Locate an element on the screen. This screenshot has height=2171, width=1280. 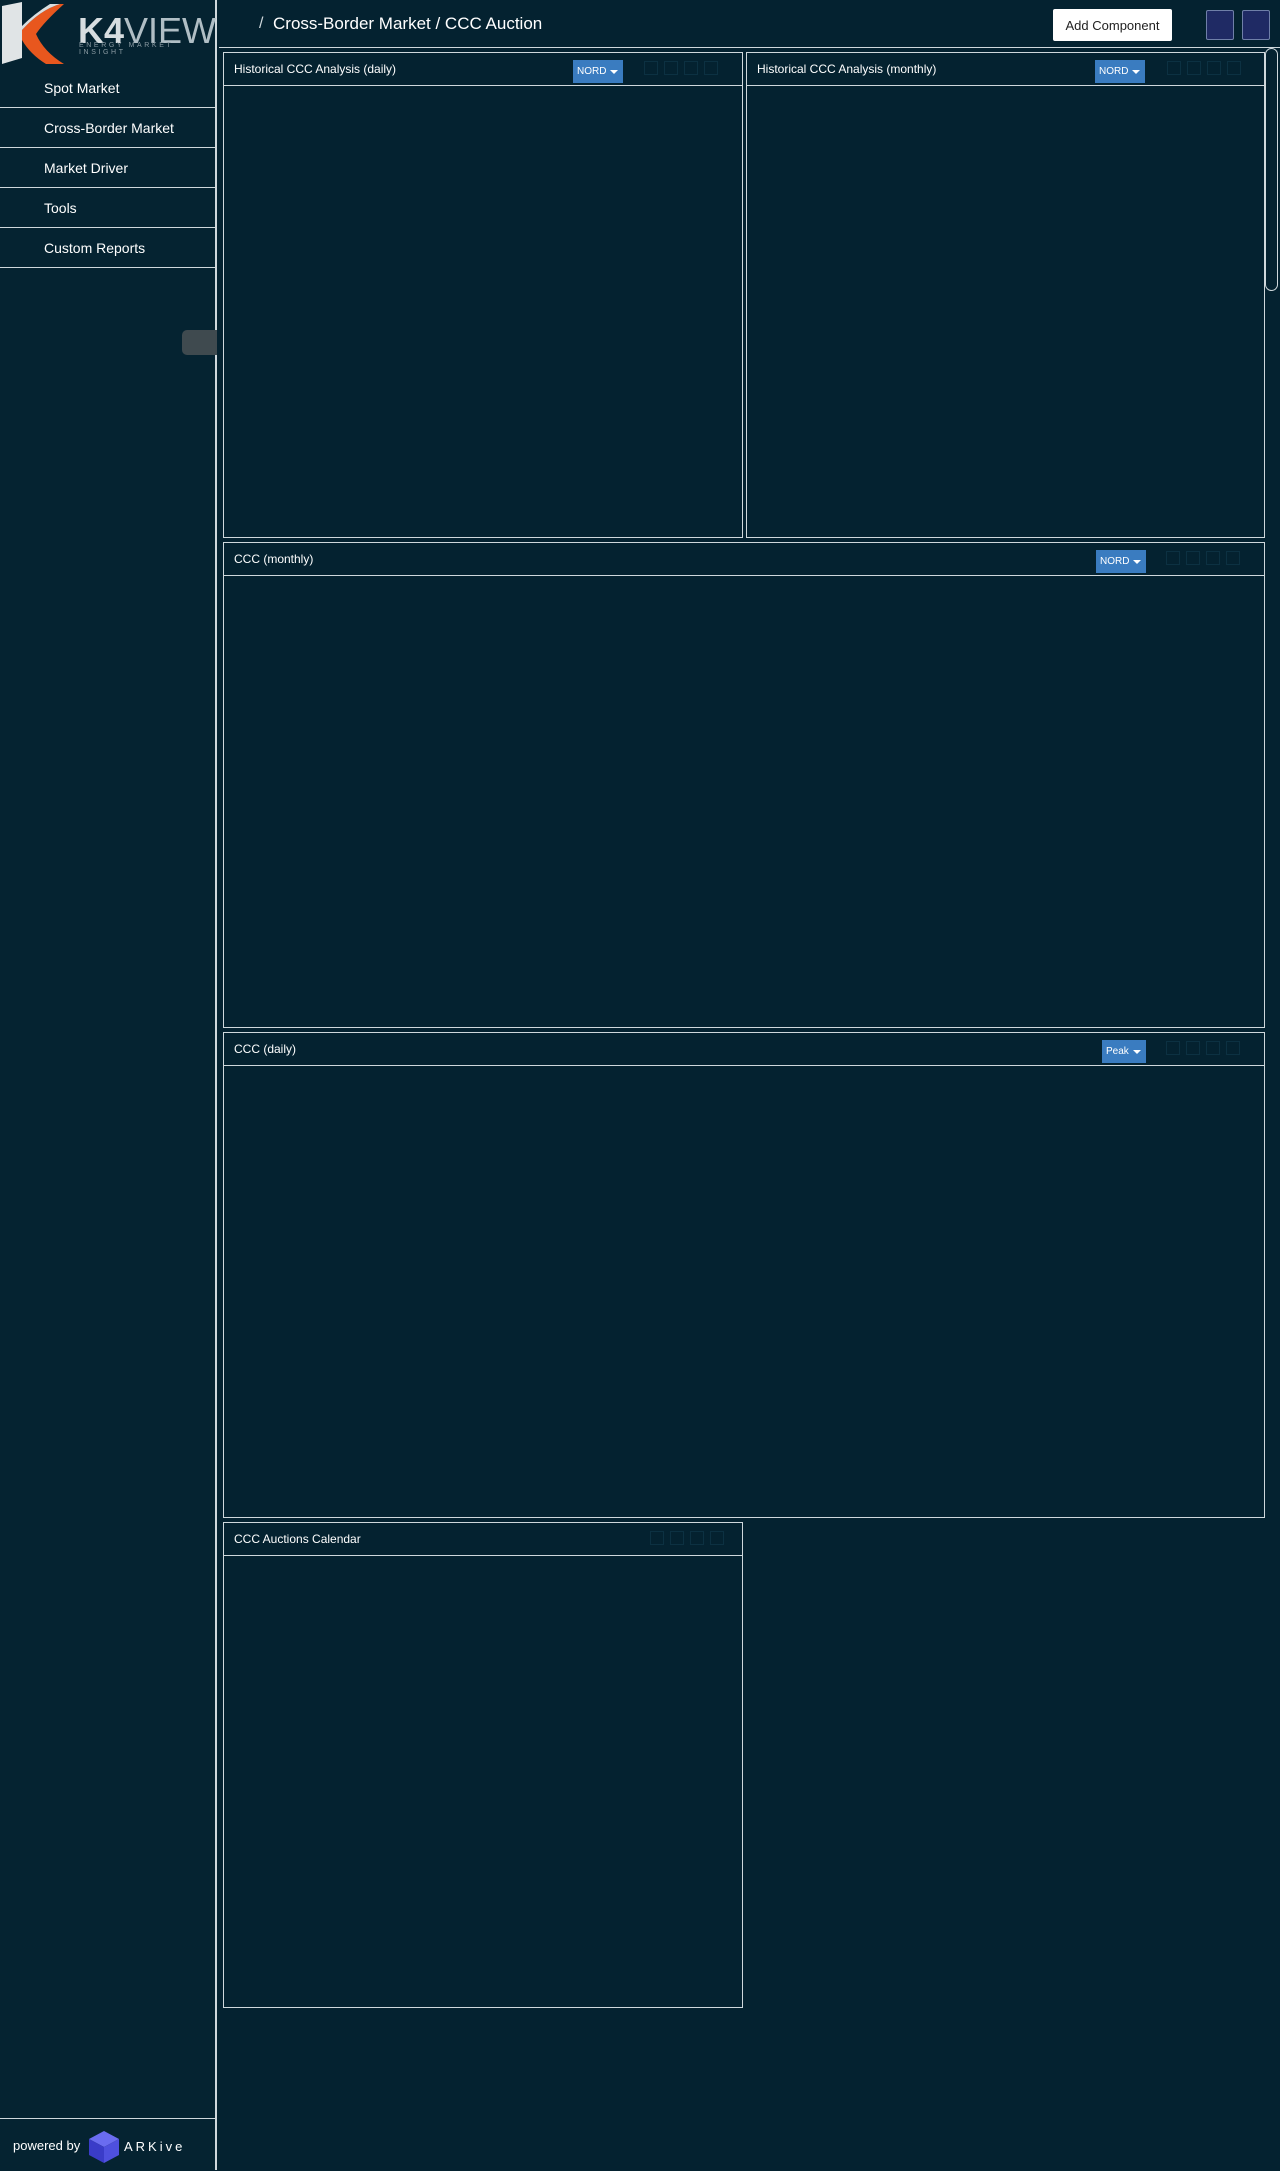
sidebar-item-custom-reports: Custom Reports is located at coordinates (107, 248).